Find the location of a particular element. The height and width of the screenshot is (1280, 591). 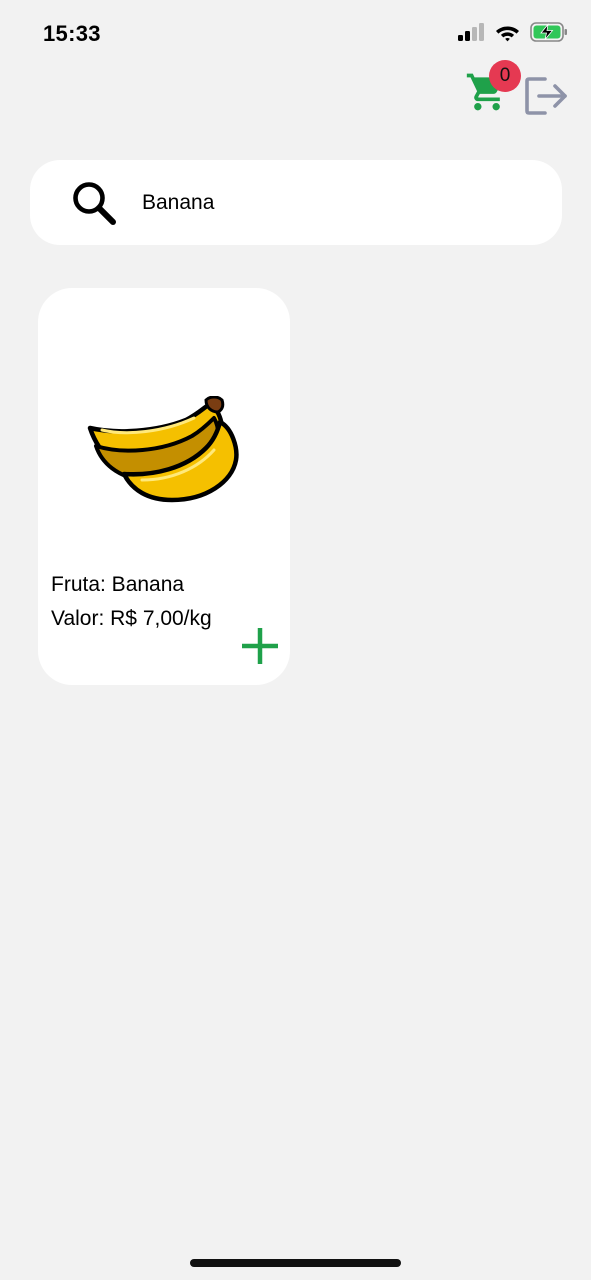

search-input is located at coordinates (332, 203).